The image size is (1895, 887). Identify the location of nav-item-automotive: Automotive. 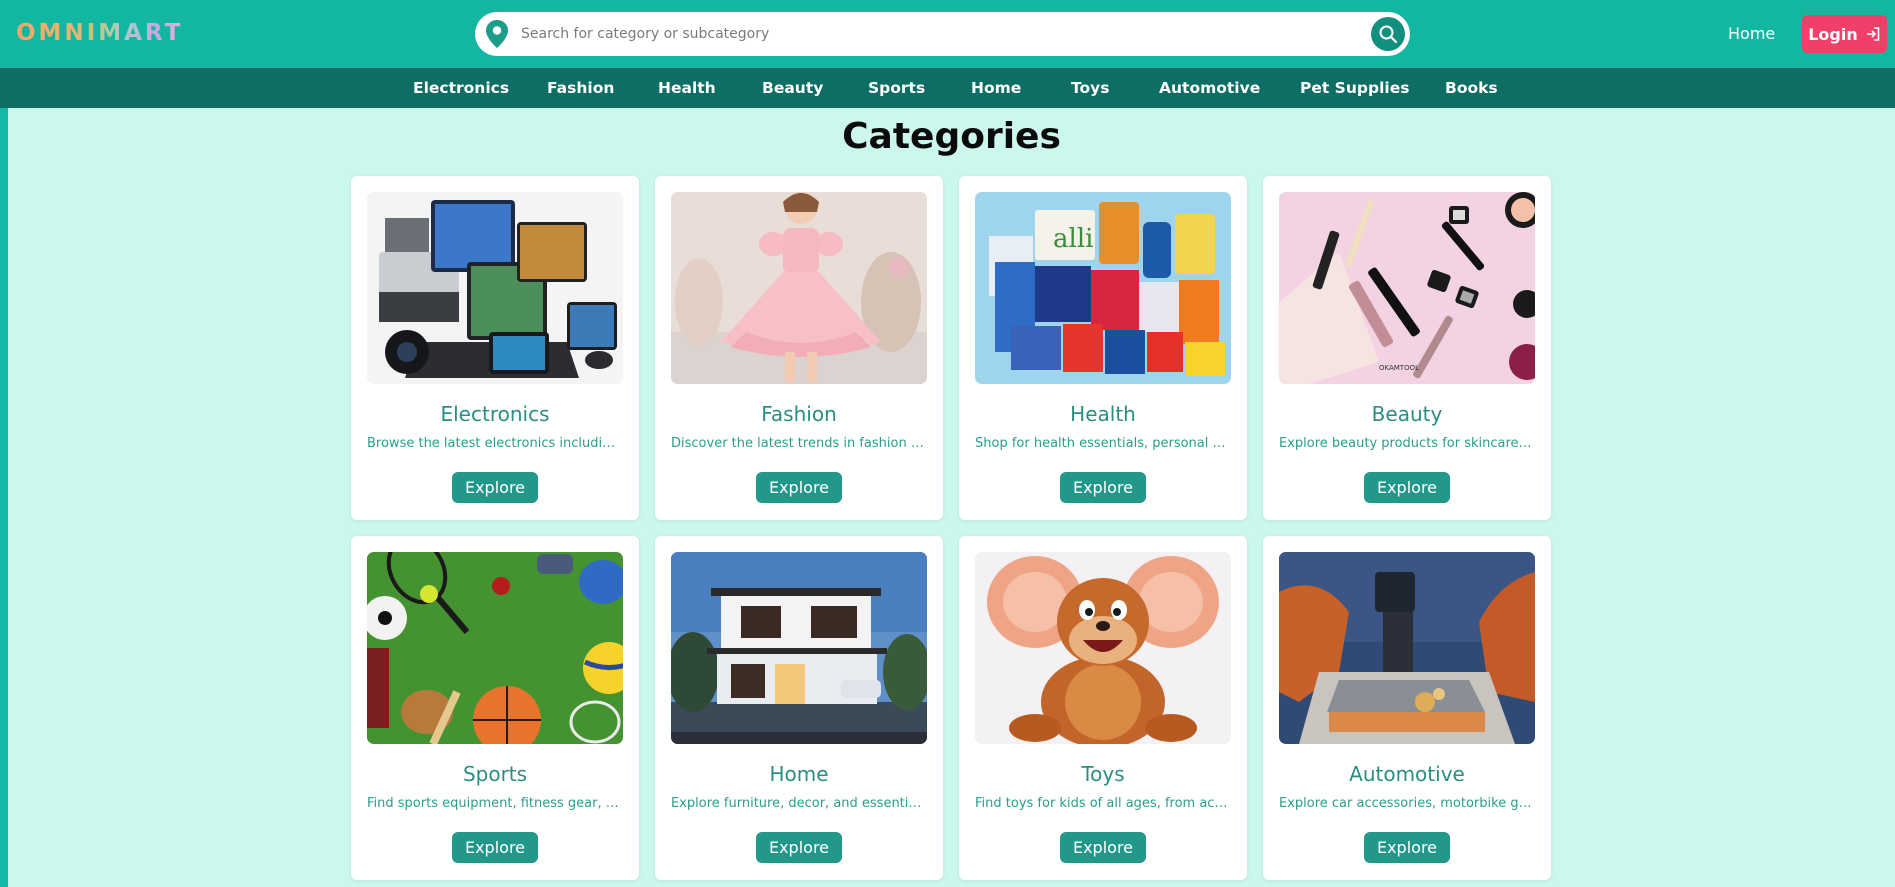
(1209, 88).